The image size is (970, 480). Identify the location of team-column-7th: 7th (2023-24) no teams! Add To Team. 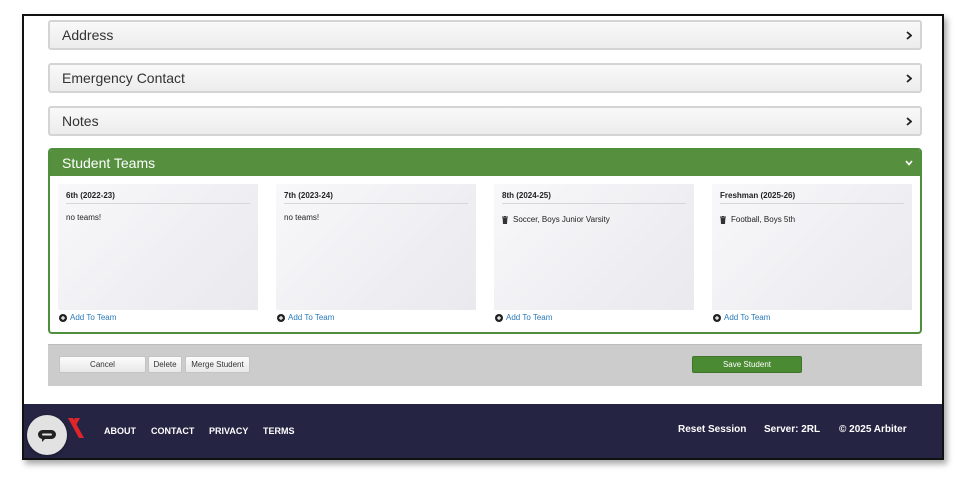
(372, 258).